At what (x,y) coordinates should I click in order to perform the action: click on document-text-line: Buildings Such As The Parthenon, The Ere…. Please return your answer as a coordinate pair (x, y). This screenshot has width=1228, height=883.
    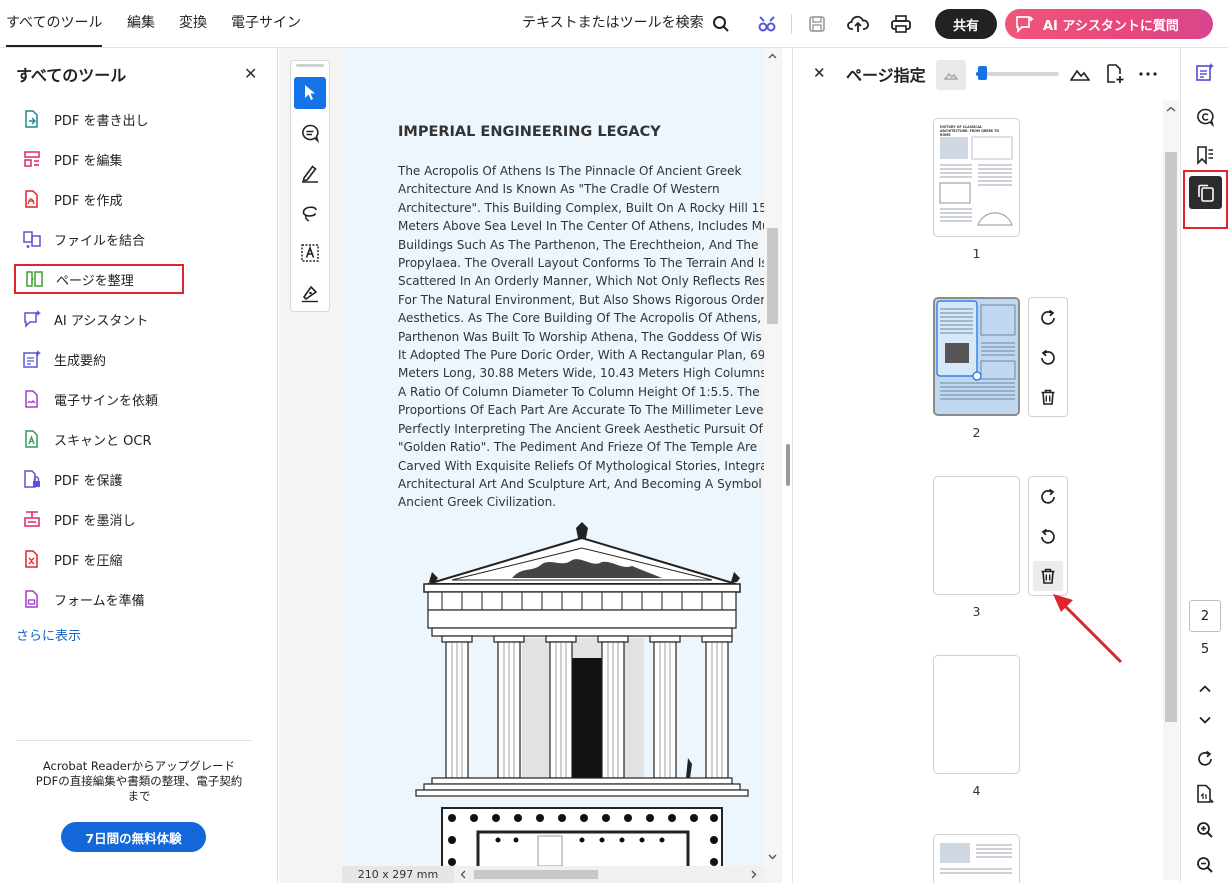
    Looking at the image, I should click on (578, 244).